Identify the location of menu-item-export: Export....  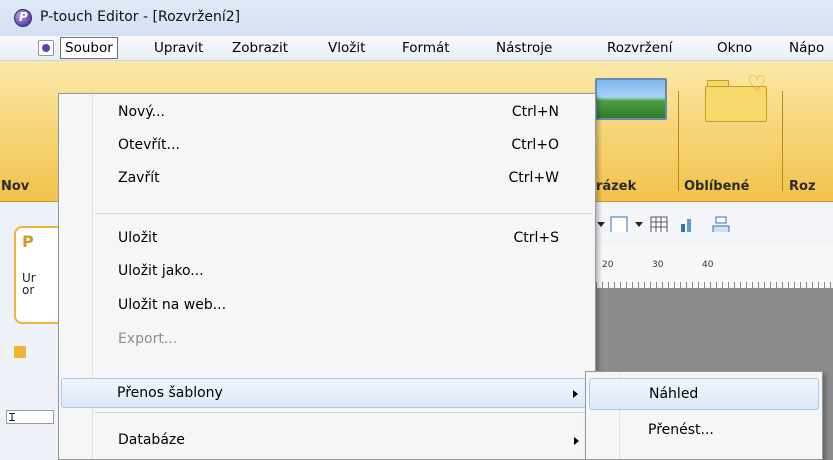
(148, 339).